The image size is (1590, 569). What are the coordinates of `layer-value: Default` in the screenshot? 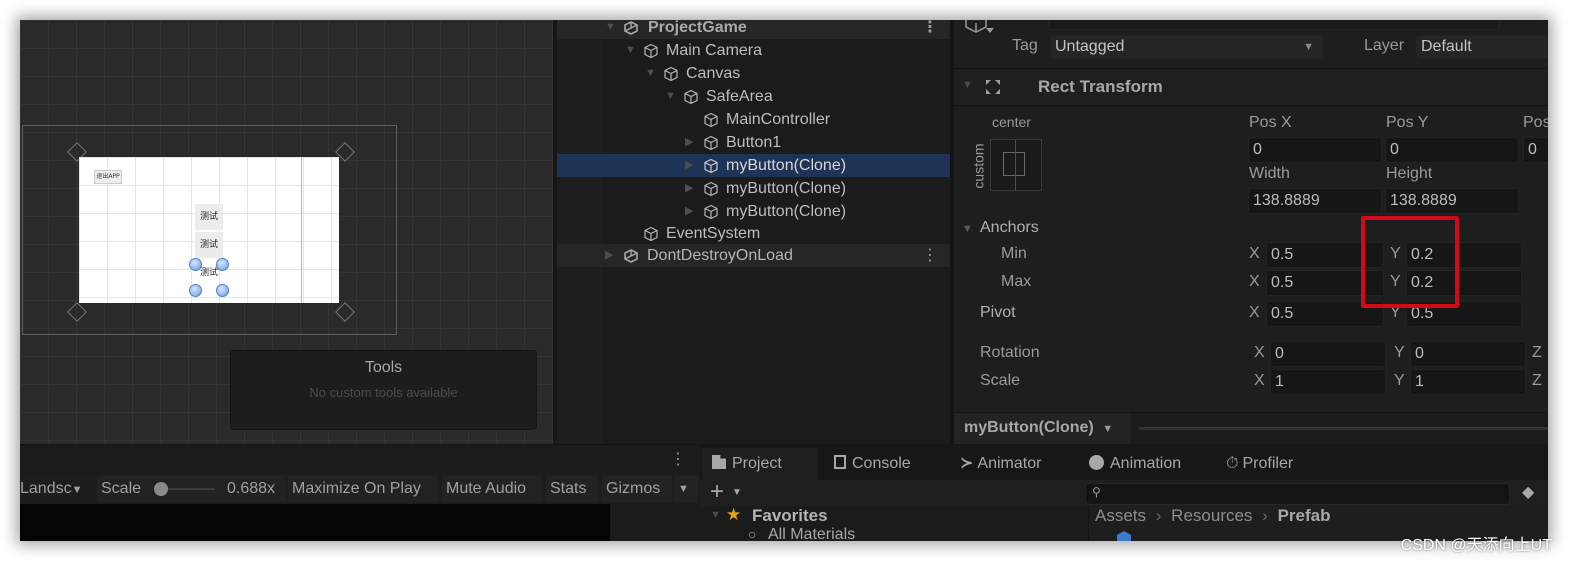 It's located at (1446, 46).